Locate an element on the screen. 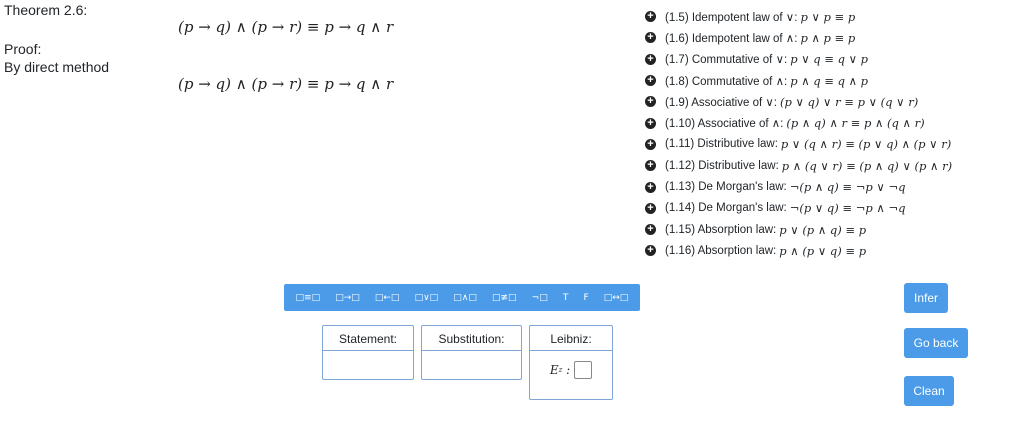 The image size is (1024, 438). law-name: (1.11) Distributive law: is located at coordinates (721, 144).